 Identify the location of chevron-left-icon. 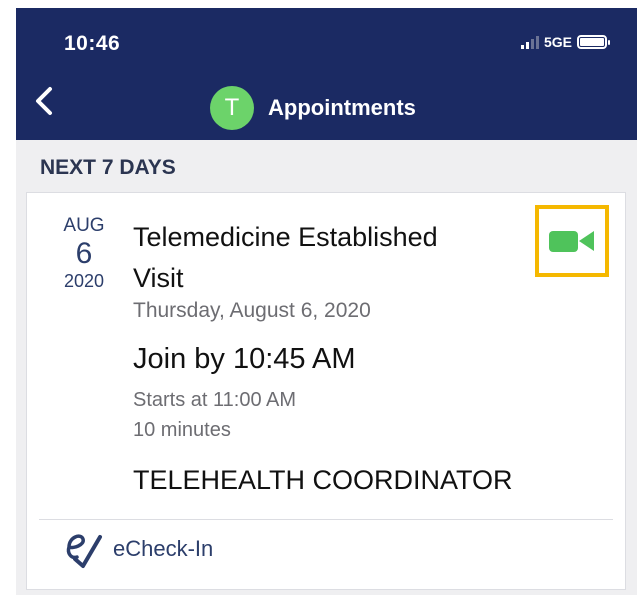
(44, 101).